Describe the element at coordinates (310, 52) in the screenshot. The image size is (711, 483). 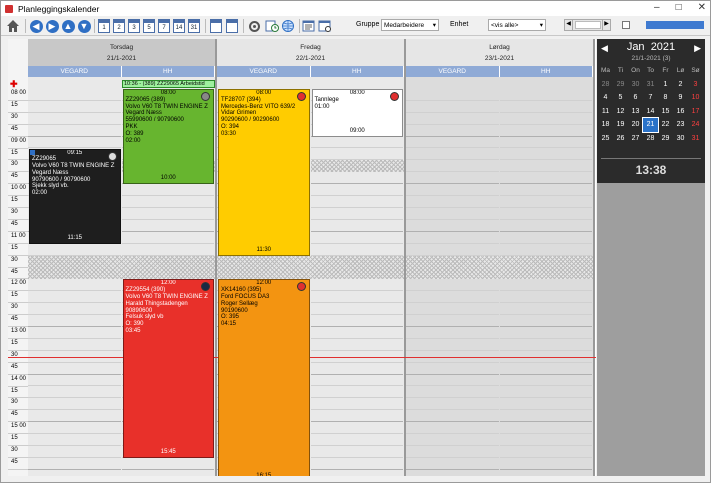
I see `day-header: Fredag 22/1-2021` at that location.